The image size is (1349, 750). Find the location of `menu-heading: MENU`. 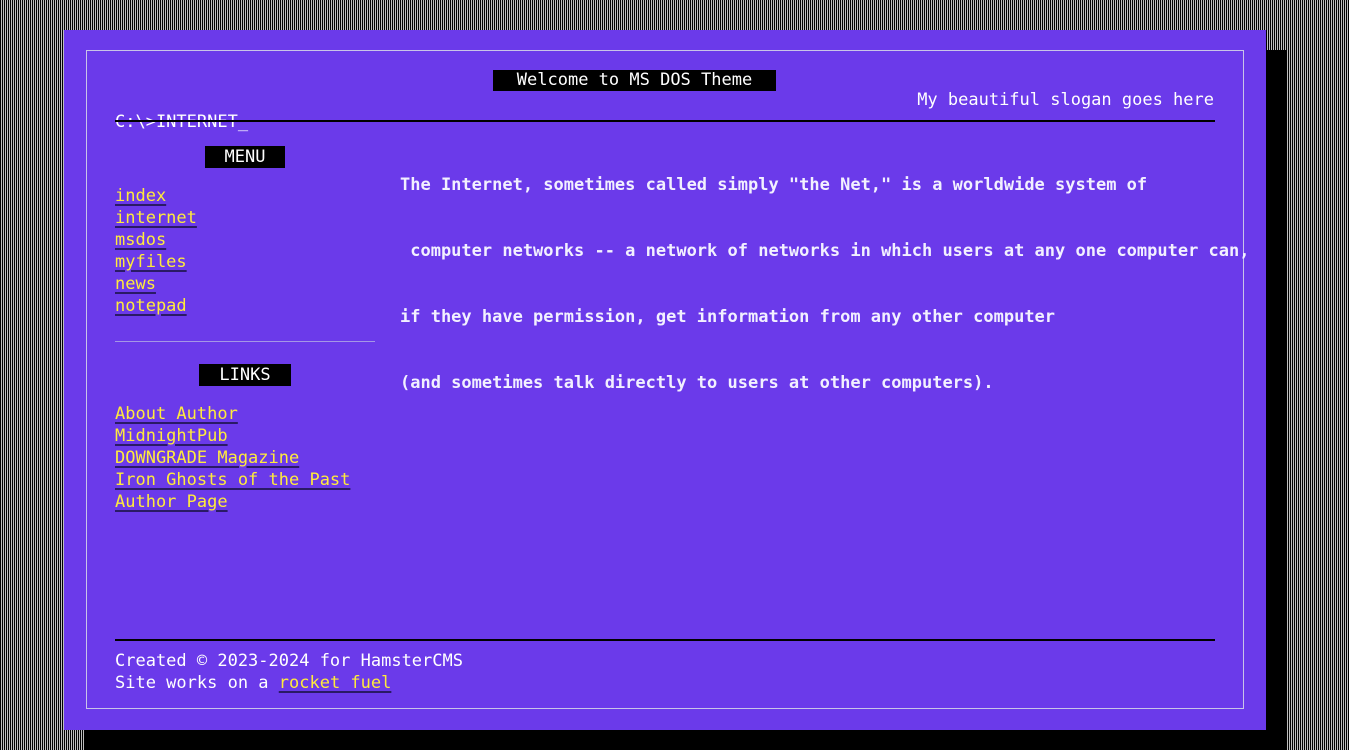

menu-heading: MENU is located at coordinates (245, 157).